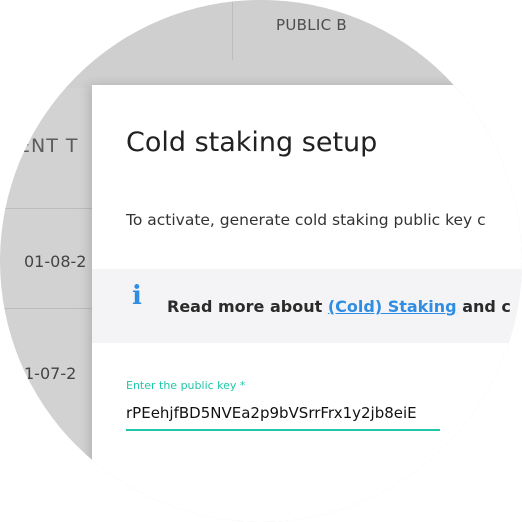 The height and width of the screenshot is (522, 522). I want to click on info-text: Read more about (Cold) Staking and c, so click(339, 306).